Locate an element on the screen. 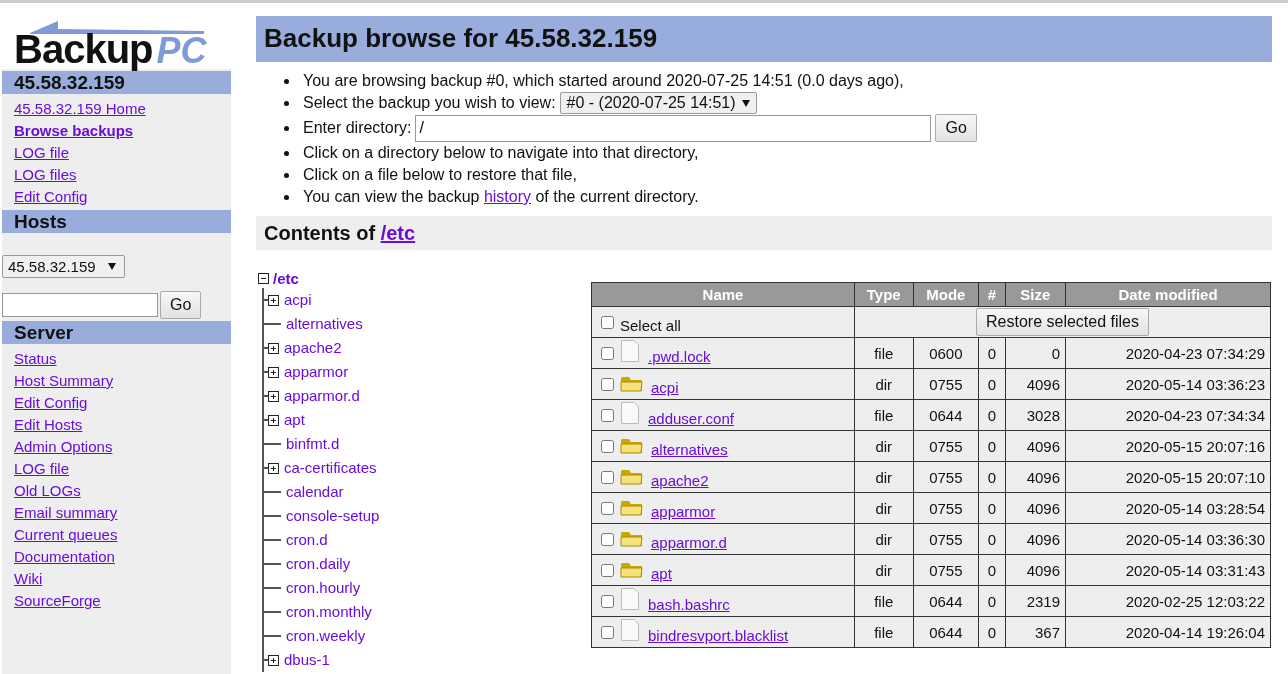  tree-item: cron.weekly is located at coordinates (326, 636).